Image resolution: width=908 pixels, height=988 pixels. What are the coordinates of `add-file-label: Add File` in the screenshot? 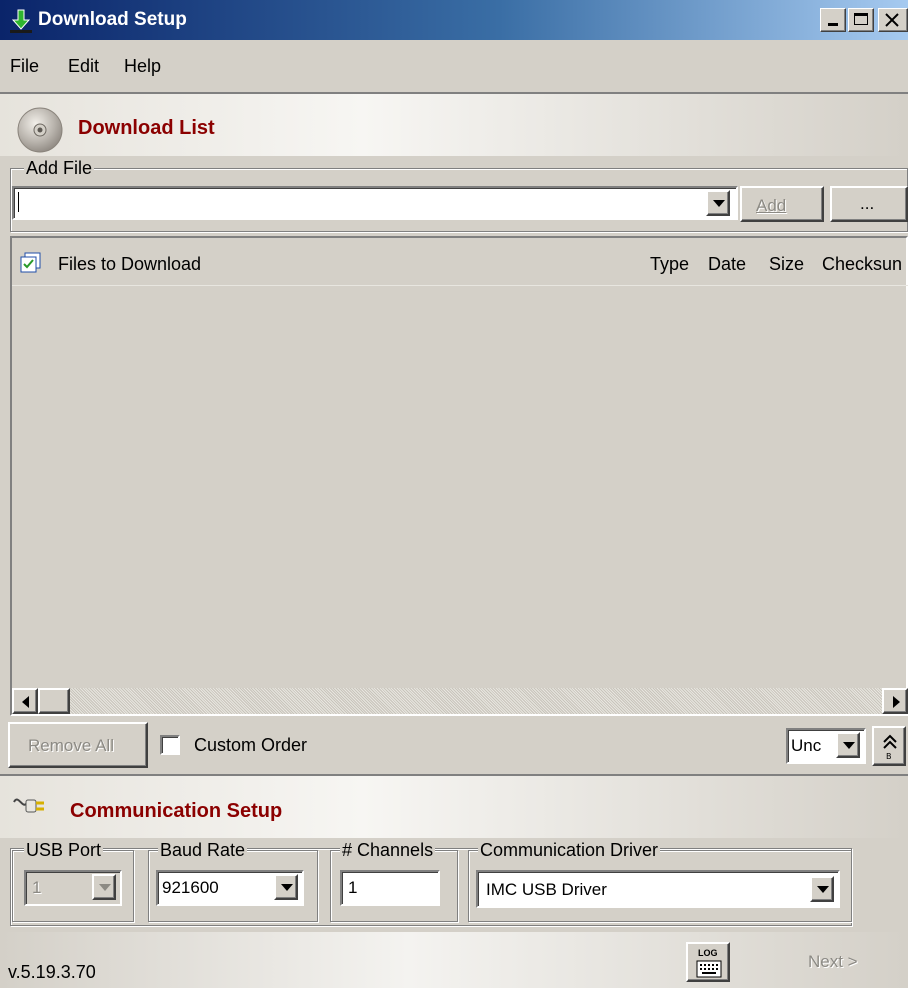 It's located at (59, 168).